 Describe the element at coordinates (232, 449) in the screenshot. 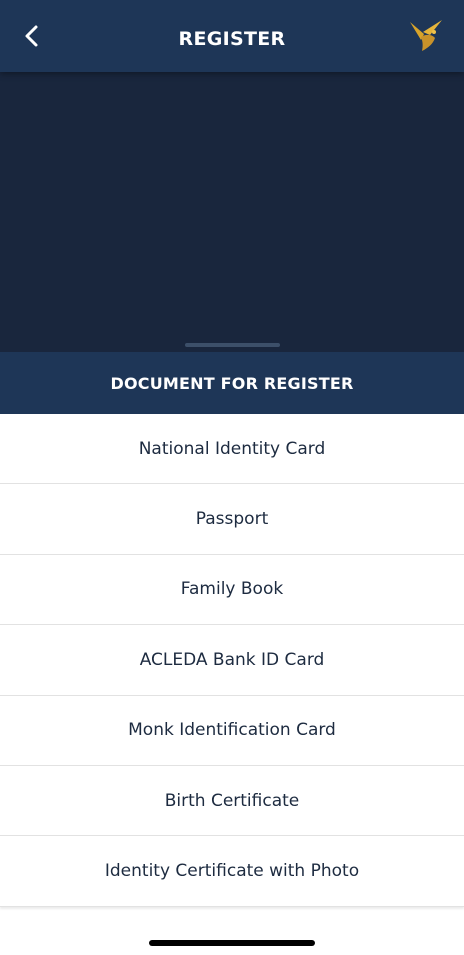

I see `document-option-national-identity-card: National Identity Card` at that location.